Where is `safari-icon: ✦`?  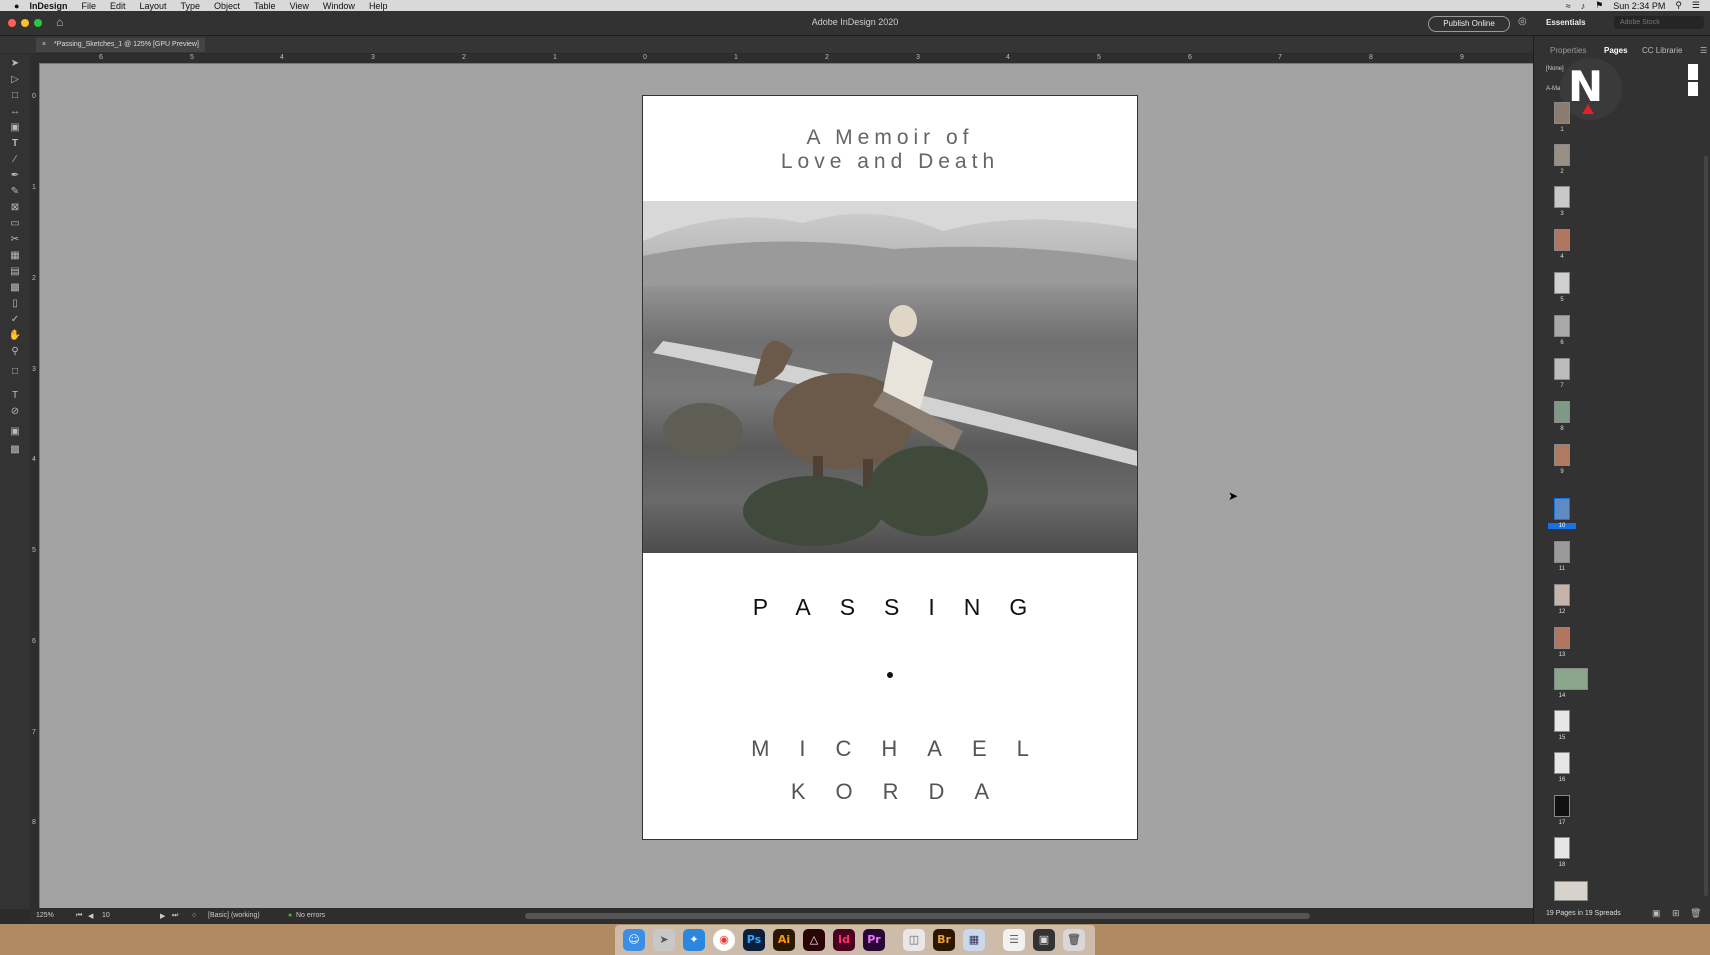 safari-icon: ✦ is located at coordinates (694, 940).